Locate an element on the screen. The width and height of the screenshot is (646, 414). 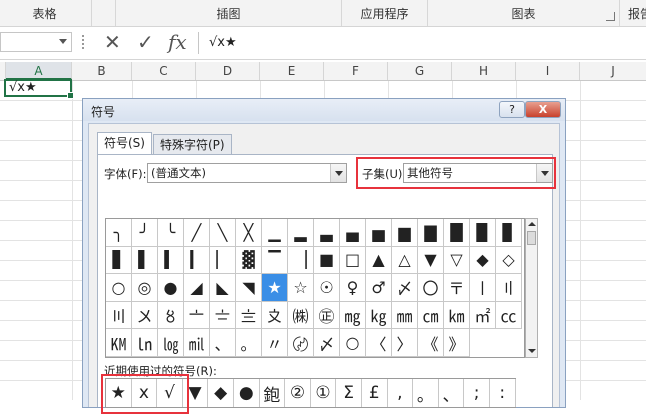
column-header-d: D is located at coordinates (228, 71).